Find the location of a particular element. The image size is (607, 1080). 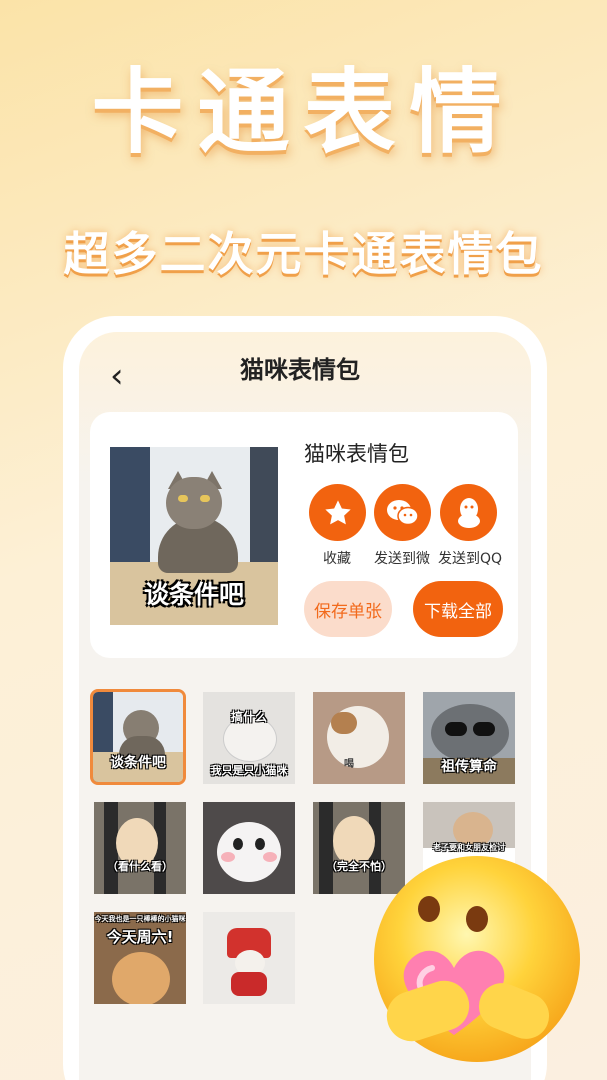

sticker-caption: （看什么看） is located at coordinates (140, 866).